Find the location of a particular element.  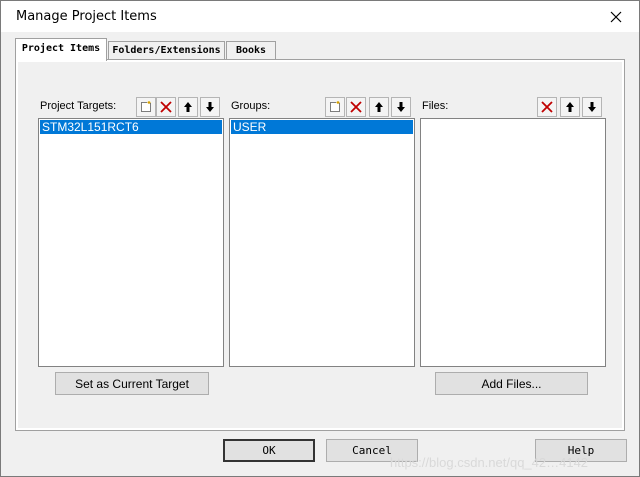

project-targets-header: Project Targets: is located at coordinates (130, 107).